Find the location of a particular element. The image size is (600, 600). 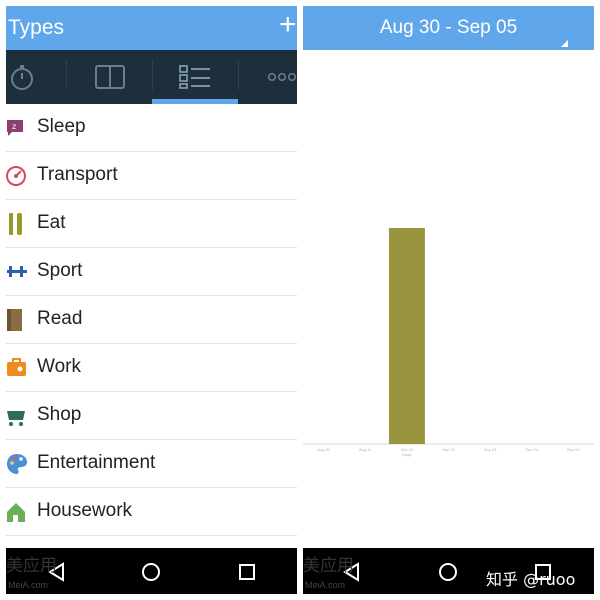

dumbbell-icon is located at coordinates (17, 271).